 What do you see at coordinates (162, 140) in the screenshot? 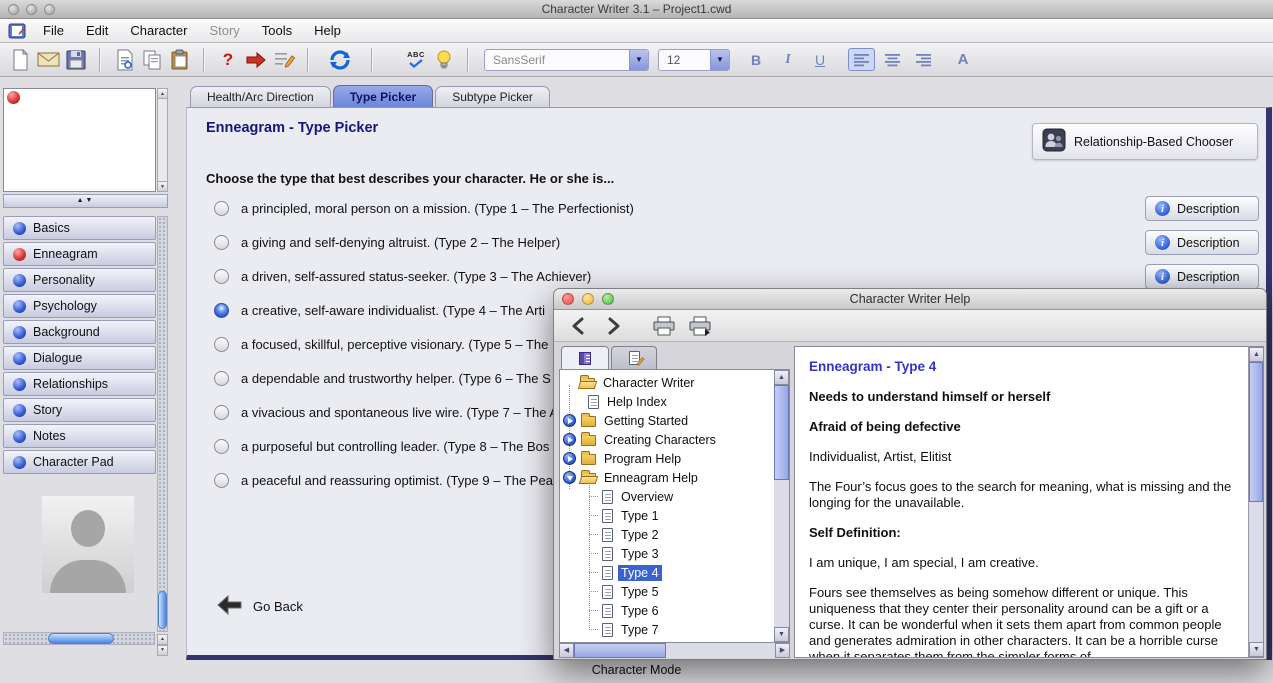
I see `character-list-scrollbar: ▲ ▼` at bounding box center [162, 140].